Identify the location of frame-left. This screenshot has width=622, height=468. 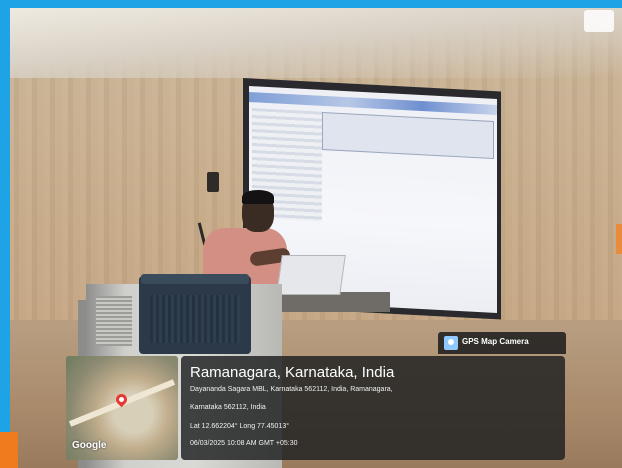
(5, 234).